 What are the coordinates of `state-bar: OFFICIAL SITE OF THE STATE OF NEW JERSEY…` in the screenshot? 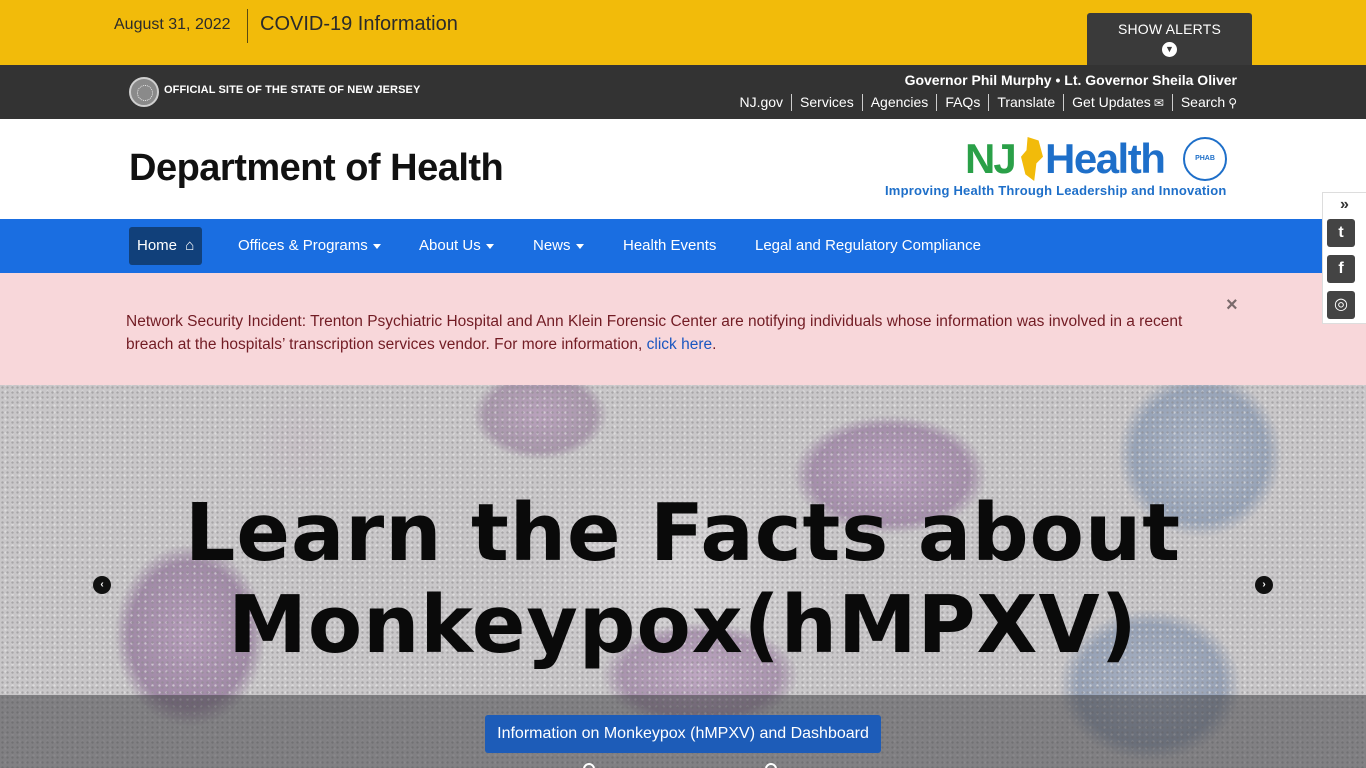 It's located at (683, 92).